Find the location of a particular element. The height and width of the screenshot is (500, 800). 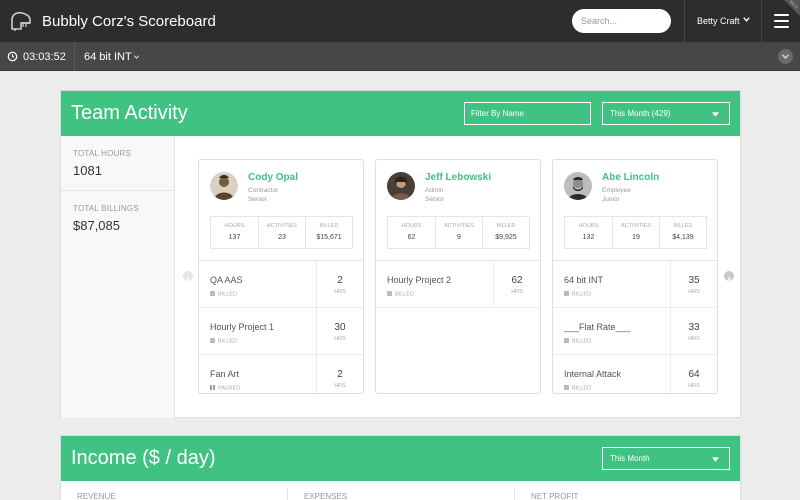

member-metrics: HOURS 137 ACTIVITIES 23 BILLED $15,671 is located at coordinates (281, 232).